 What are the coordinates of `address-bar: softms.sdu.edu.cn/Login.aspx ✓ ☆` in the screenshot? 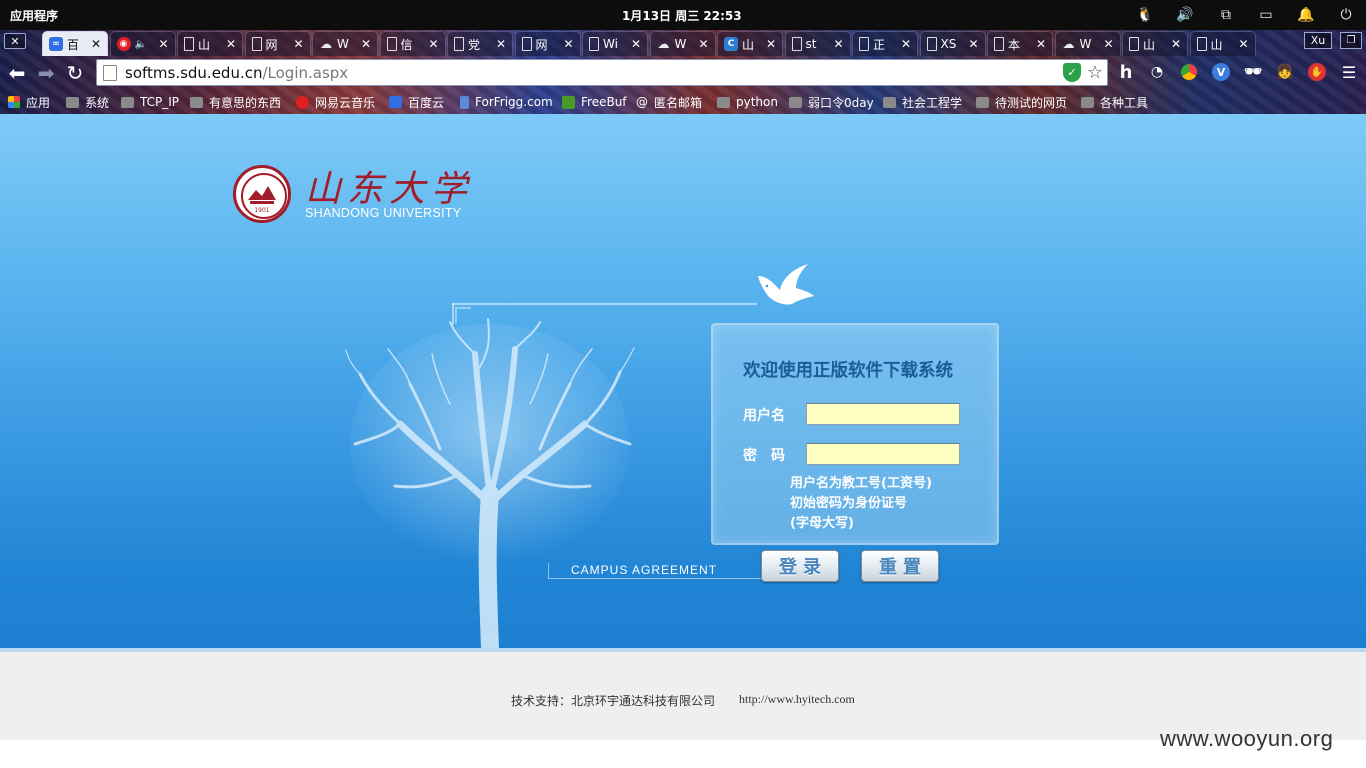 It's located at (602, 72).